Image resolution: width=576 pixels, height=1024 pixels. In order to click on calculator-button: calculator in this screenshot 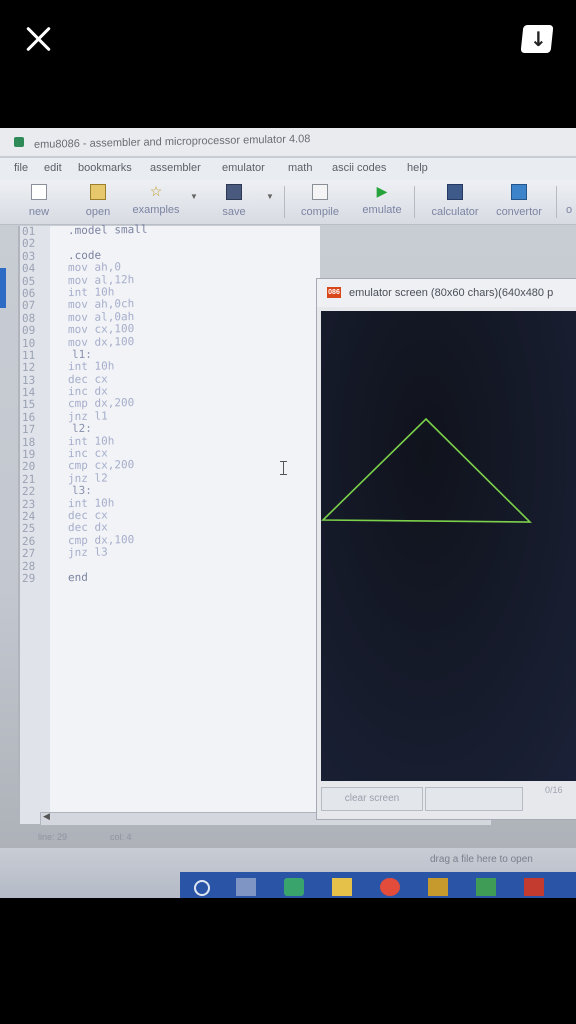, I will do `click(455, 201)`.